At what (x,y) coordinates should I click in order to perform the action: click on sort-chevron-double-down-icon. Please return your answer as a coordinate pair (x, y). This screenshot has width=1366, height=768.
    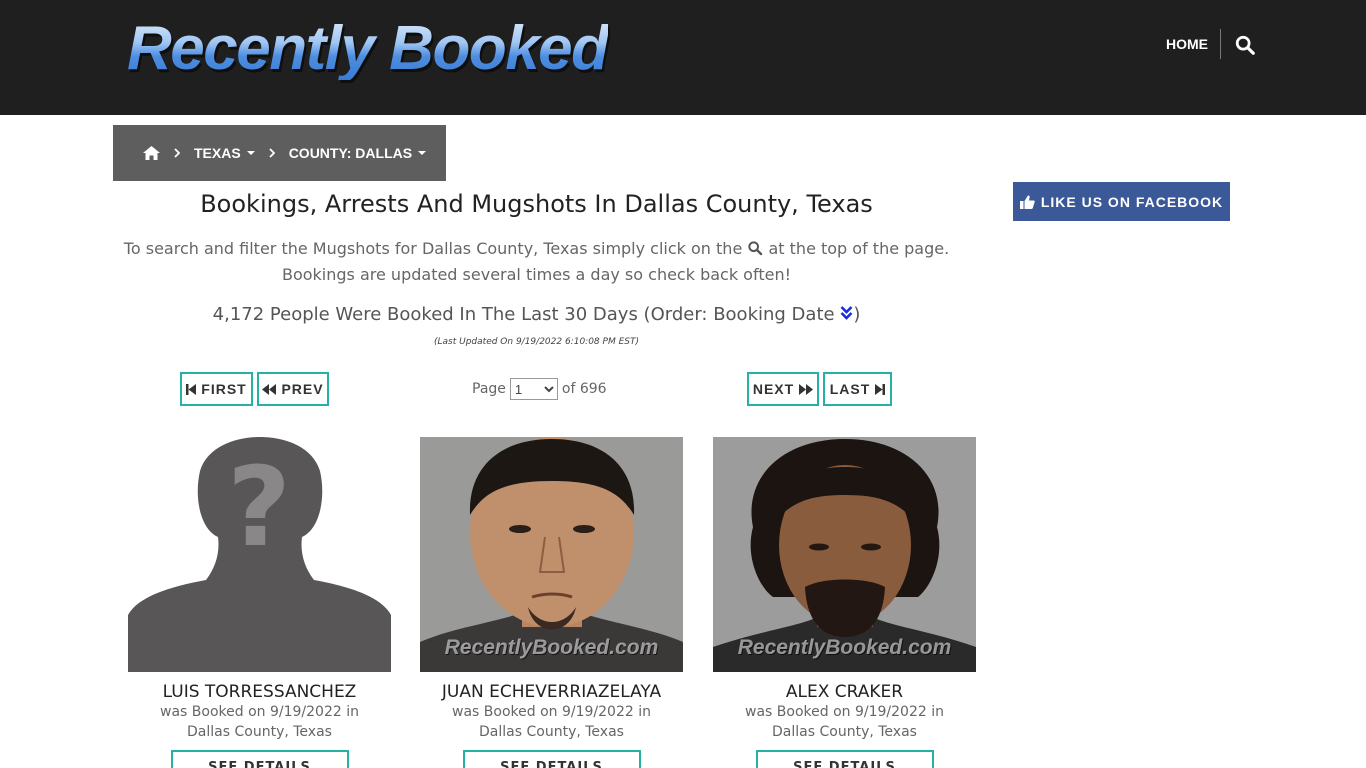
    Looking at the image, I should click on (846, 313).